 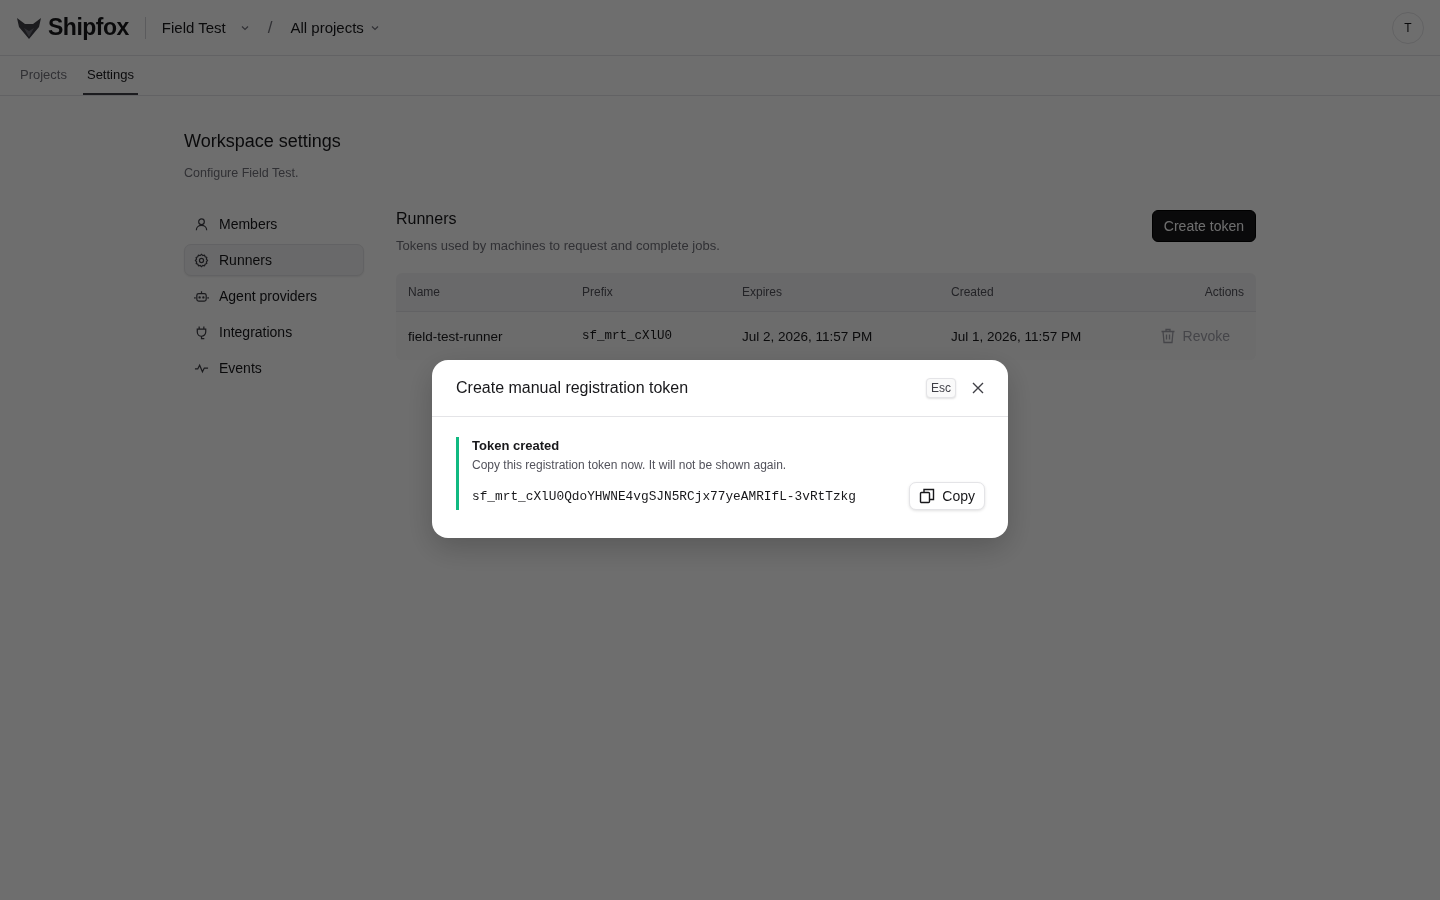 What do you see at coordinates (201, 260) in the screenshot?
I see `gear-icon` at bounding box center [201, 260].